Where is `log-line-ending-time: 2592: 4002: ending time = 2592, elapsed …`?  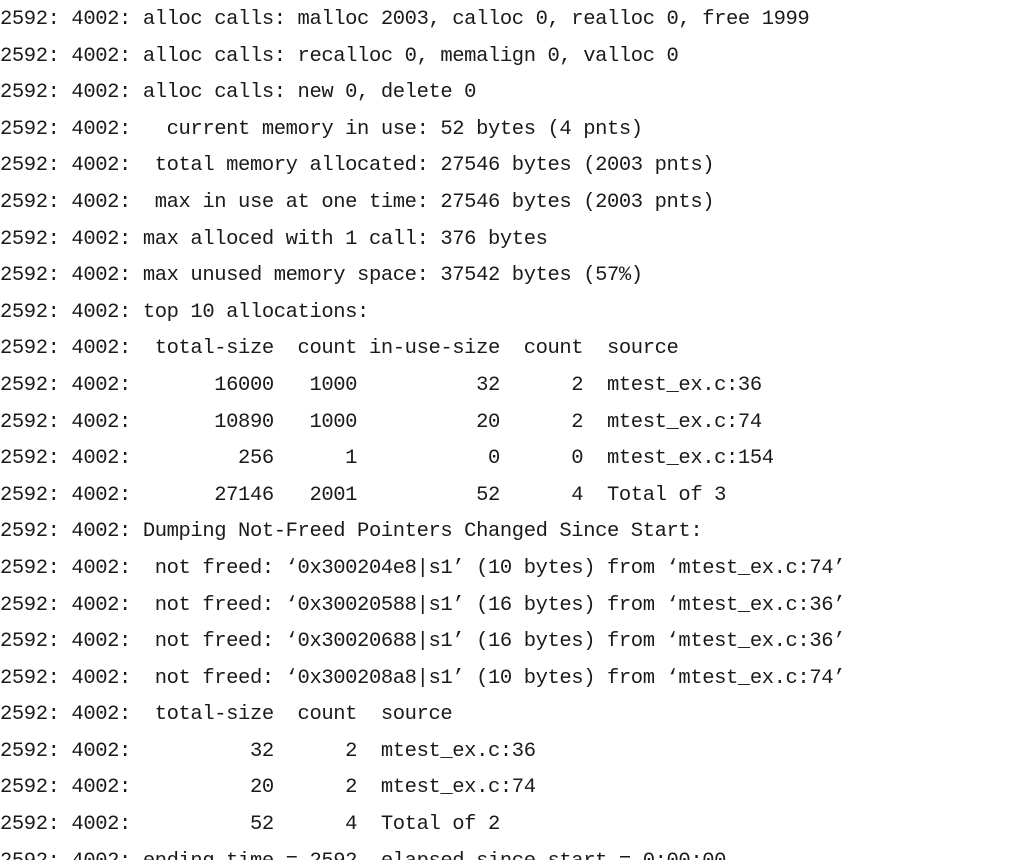
log-line-ending-time: 2592: 4002: ending time = 2592, elapsed … is located at coordinates (516, 852).